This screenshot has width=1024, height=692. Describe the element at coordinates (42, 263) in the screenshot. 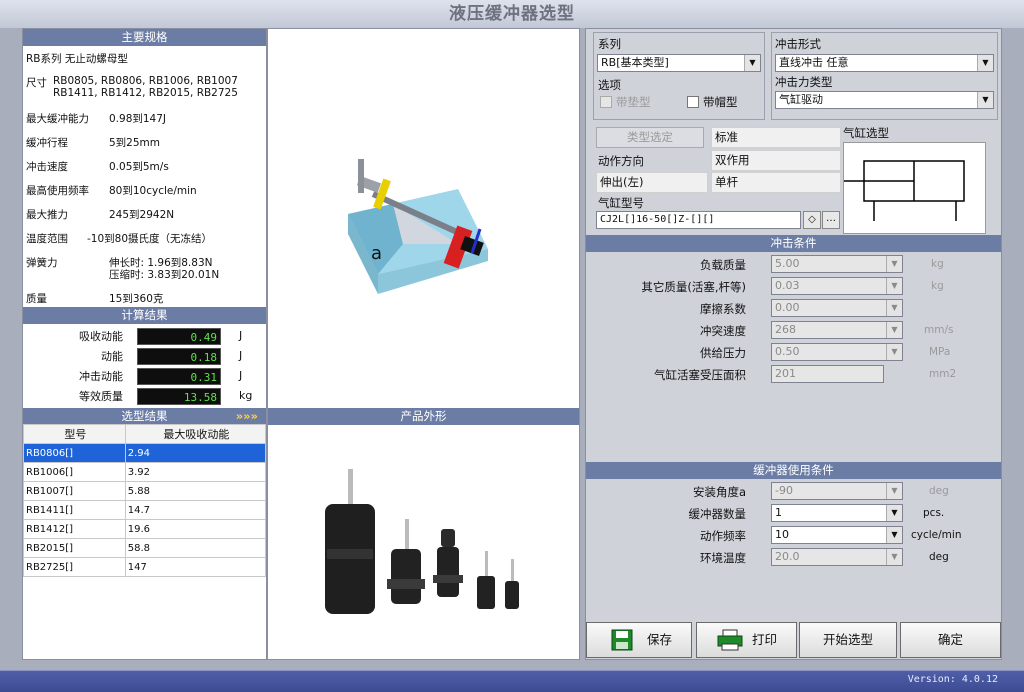

I see `spring-label: 弹簧力` at that location.